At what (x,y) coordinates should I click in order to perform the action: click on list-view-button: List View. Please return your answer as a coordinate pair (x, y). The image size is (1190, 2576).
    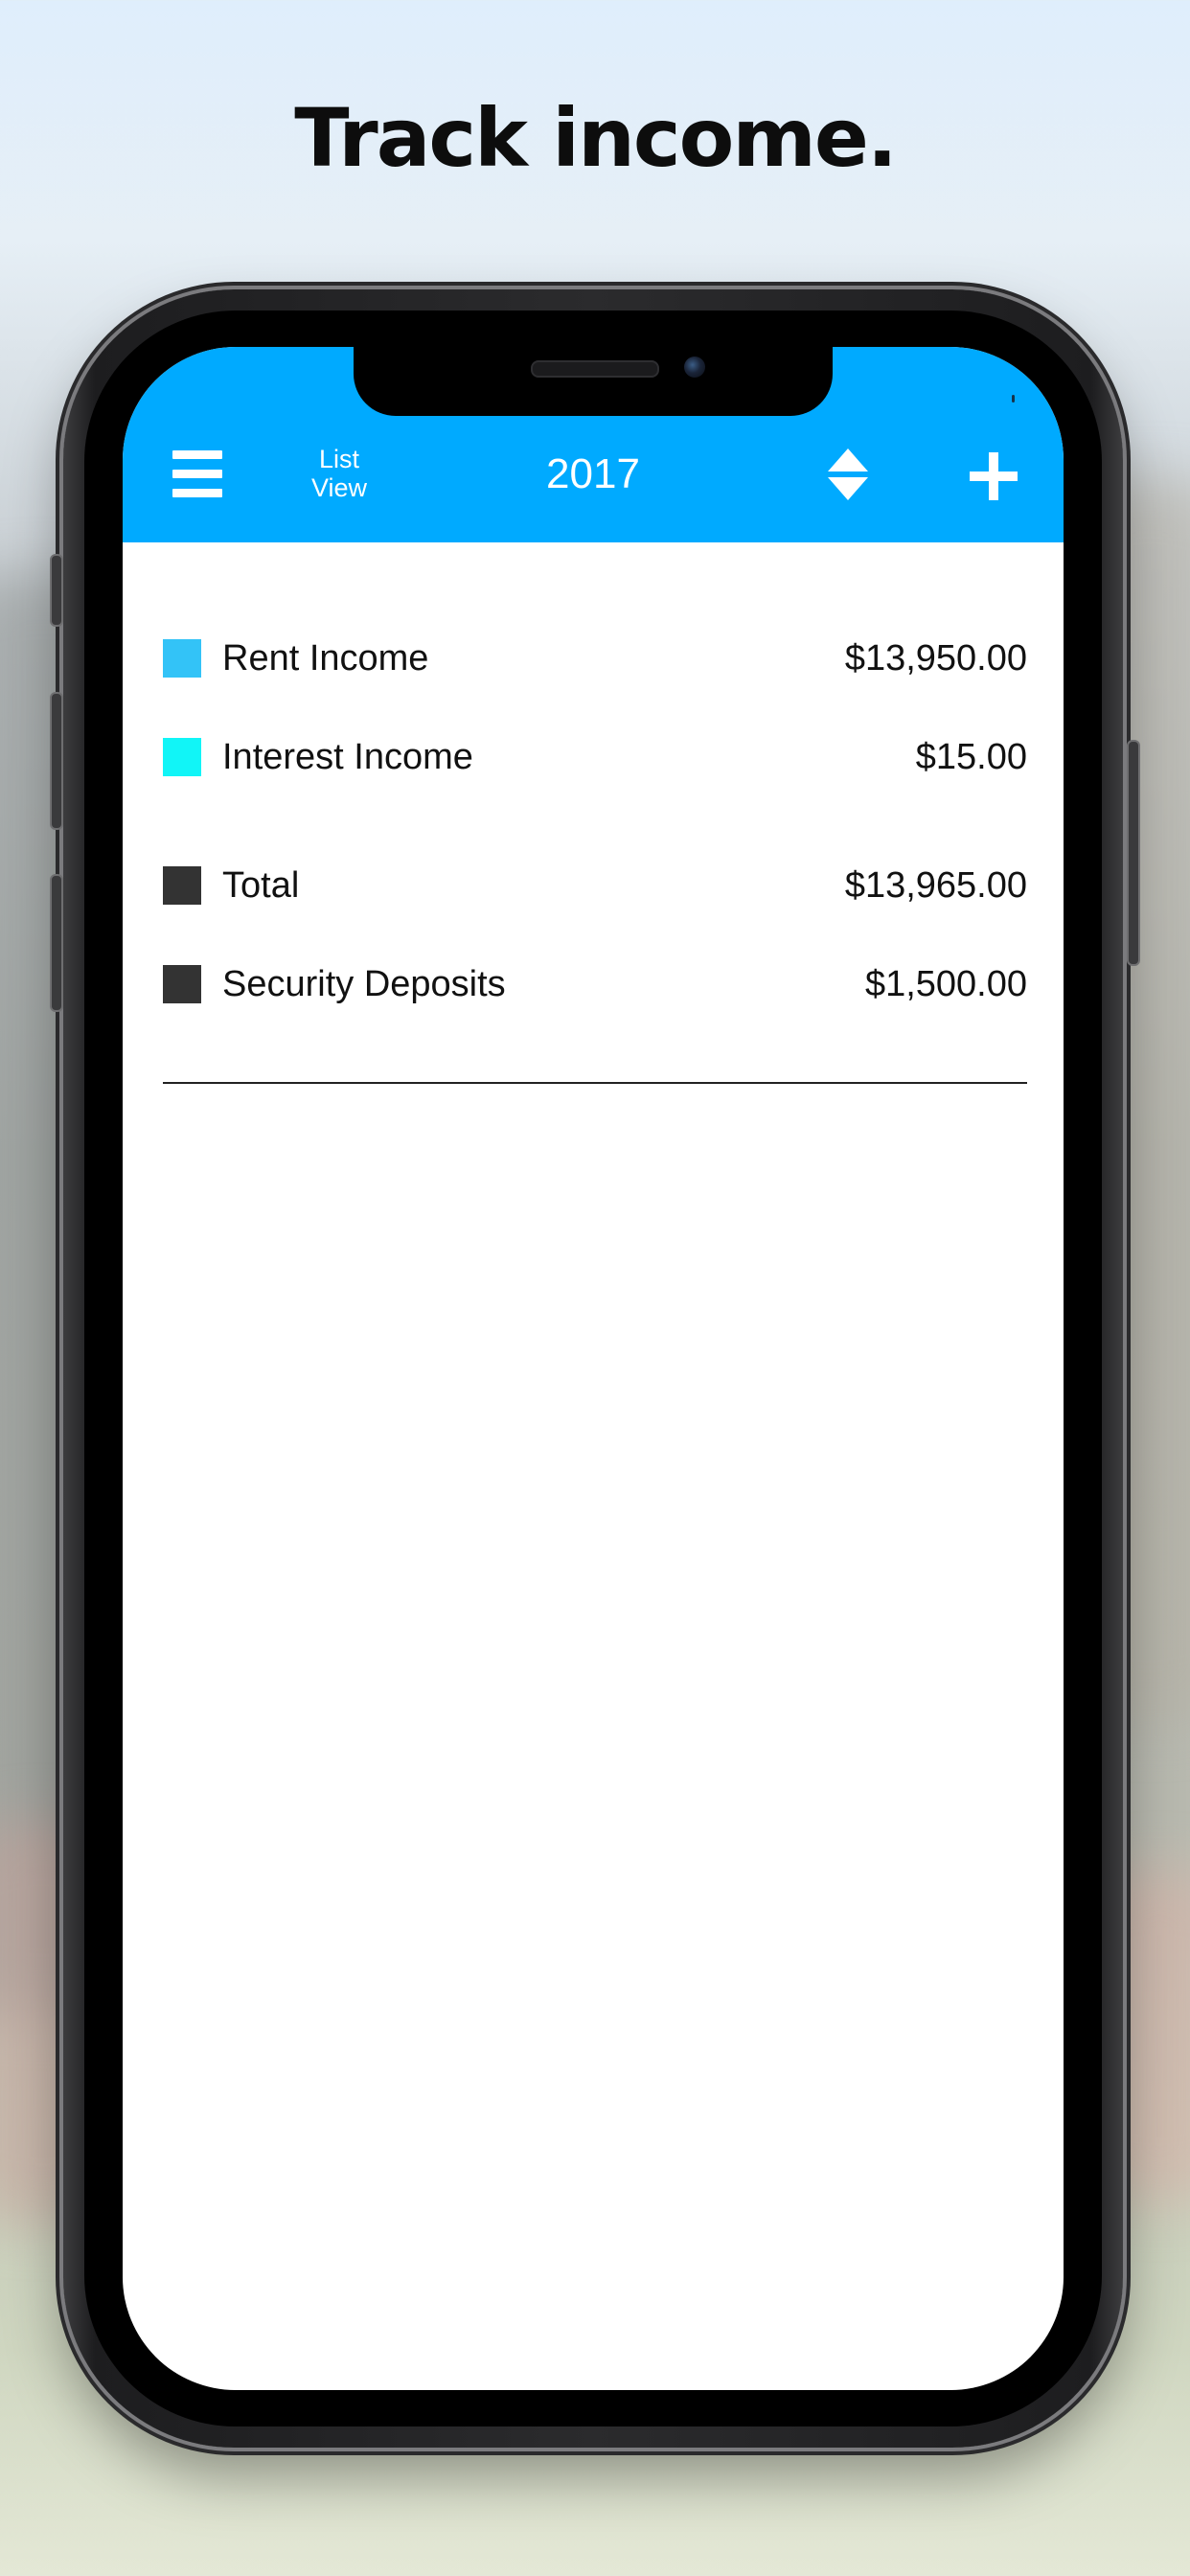
    Looking at the image, I should click on (339, 475).